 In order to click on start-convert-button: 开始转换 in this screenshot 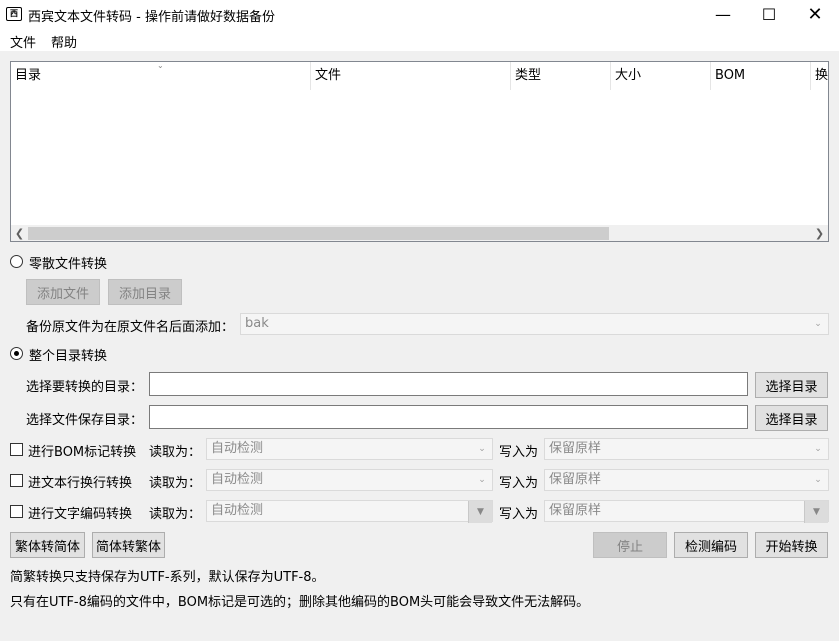, I will do `click(791, 545)`.